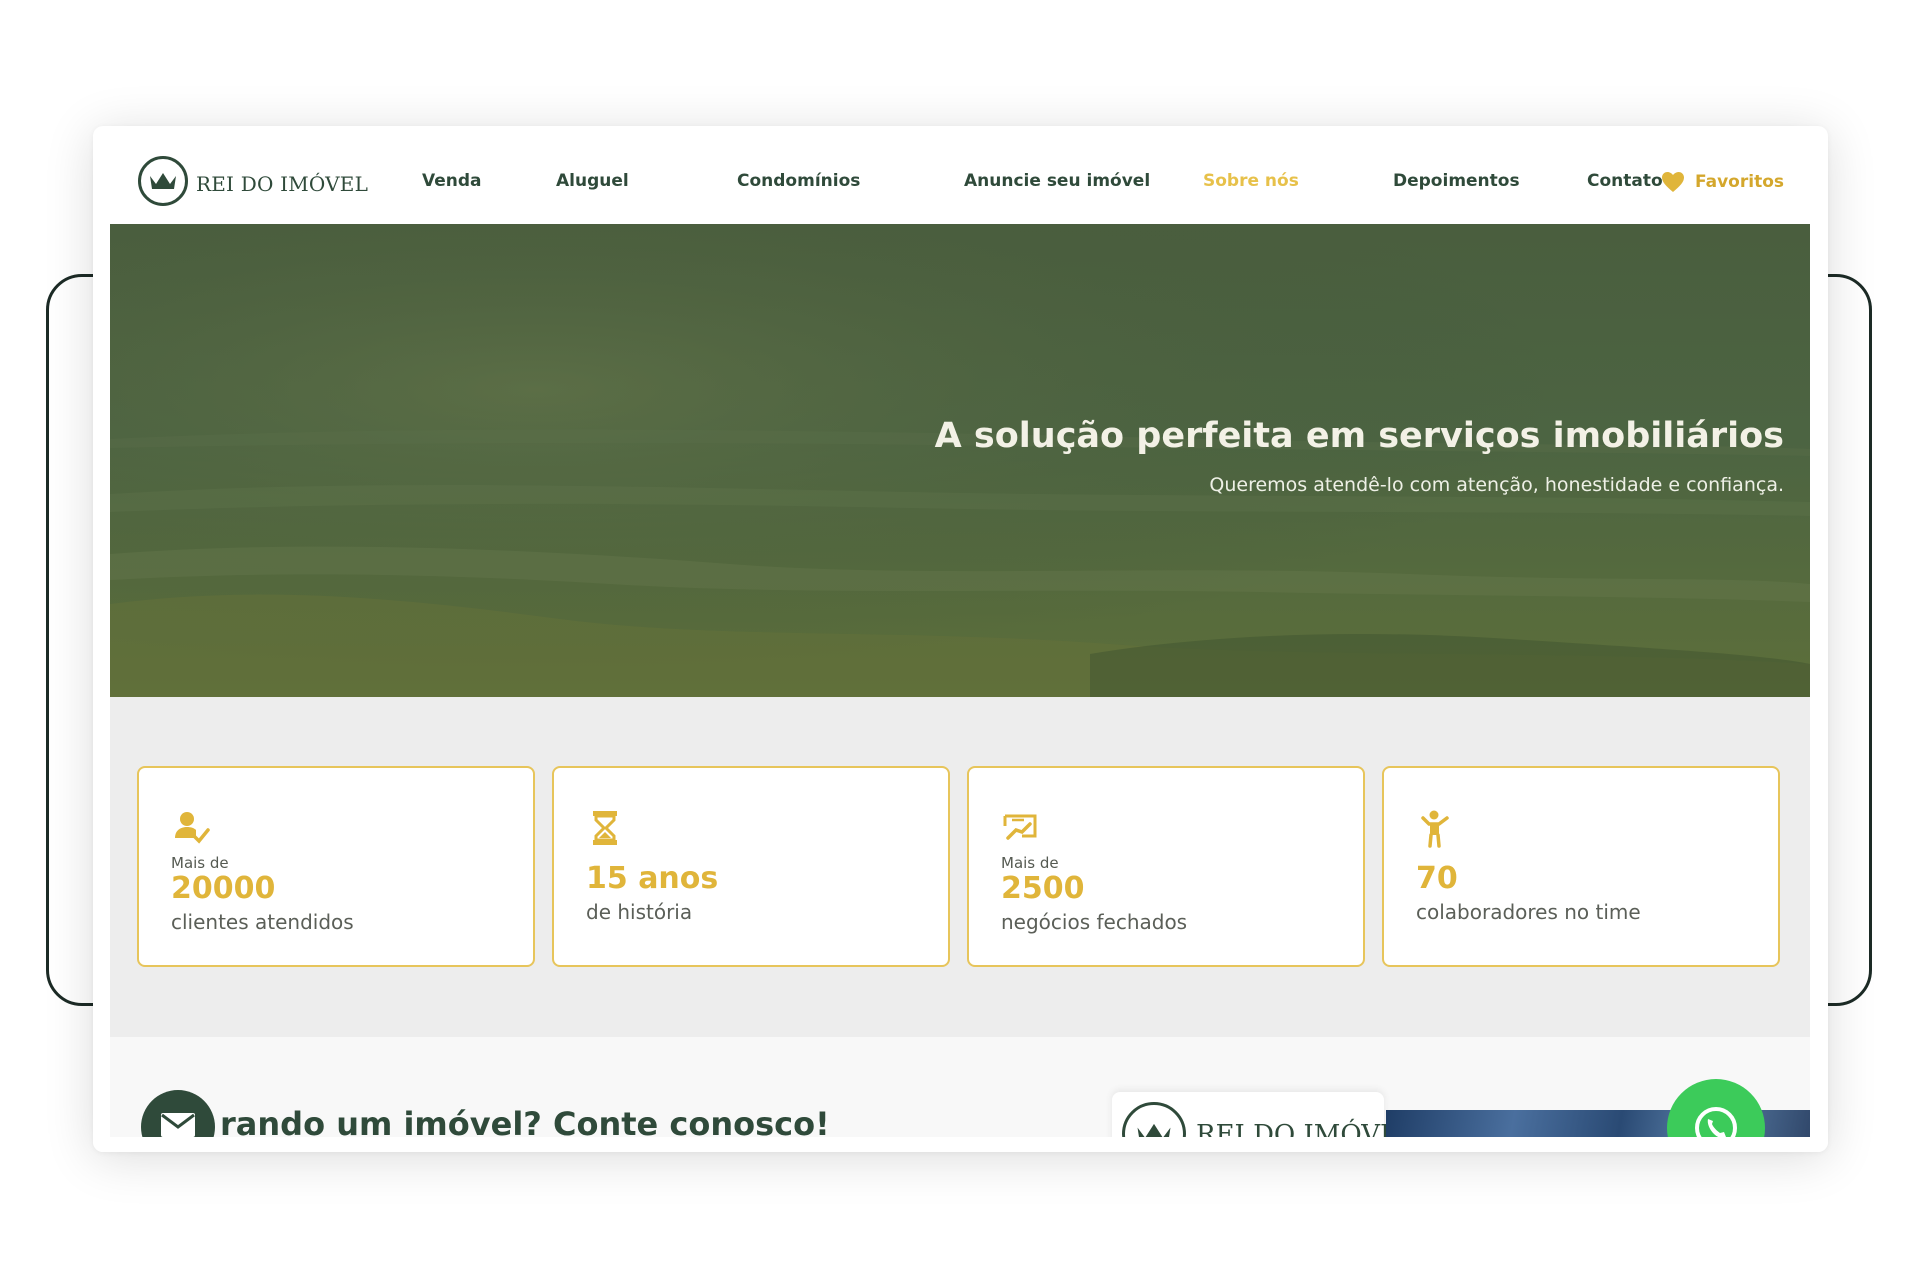  Describe the element at coordinates (1528, 912) in the screenshot. I see `stat-description: colaboradores no time` at that location.